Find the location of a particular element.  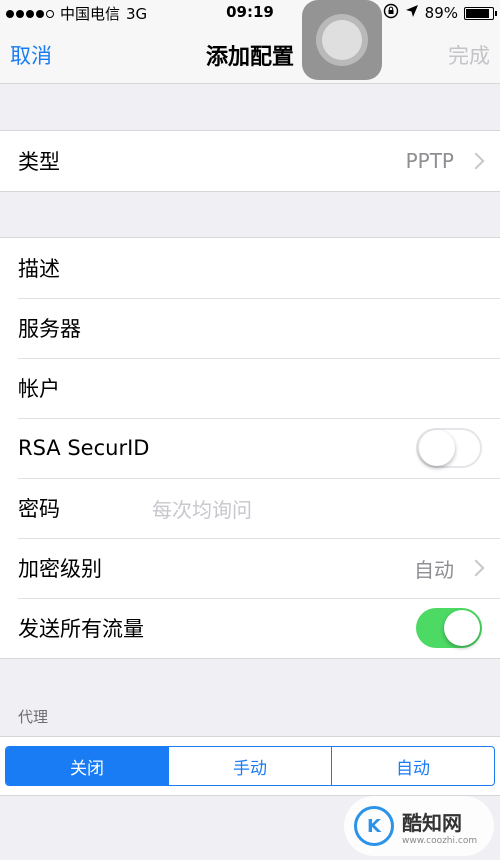

proxy-option-manual: 手动 is located at coordinates (249, 766).